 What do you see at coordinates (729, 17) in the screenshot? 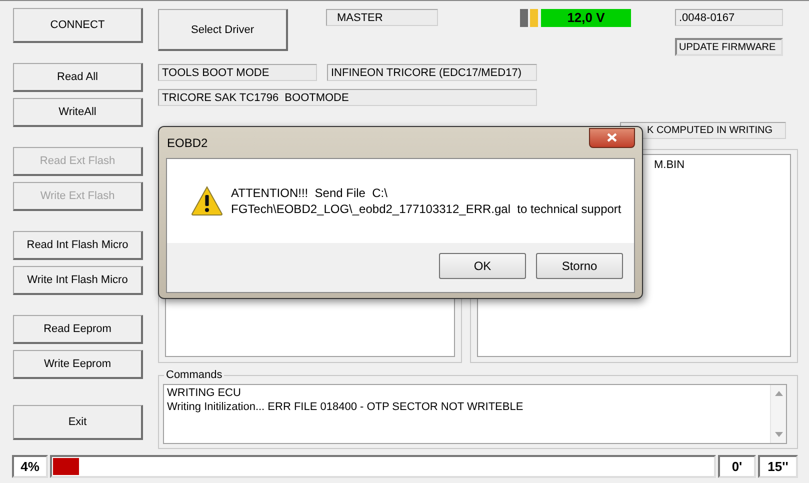
I see `serial-field: .0048-0167` at bounding box center [729, 17].